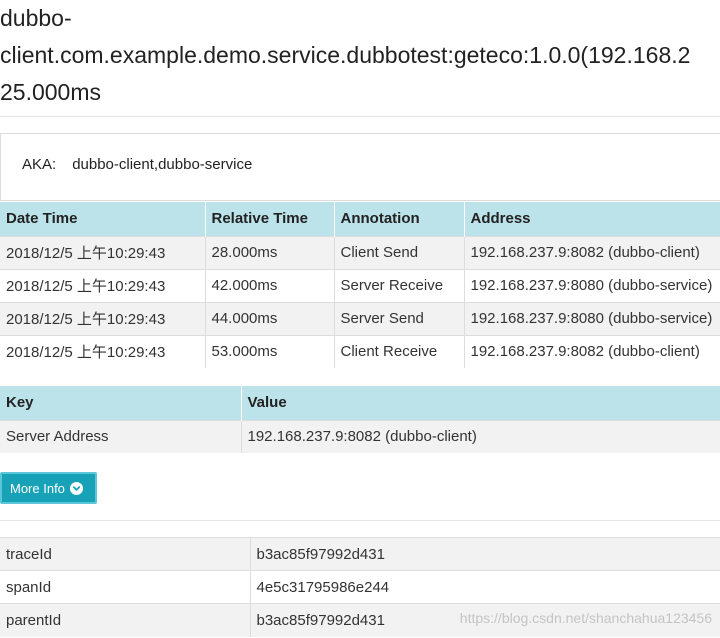 Image resolution: width=720 pixels, height=638 pixels. What do you see at coordinates (51, 92) in the screenshot?
I see `span-title-line-3: 25.000ms` at bounding box center [51, 92].